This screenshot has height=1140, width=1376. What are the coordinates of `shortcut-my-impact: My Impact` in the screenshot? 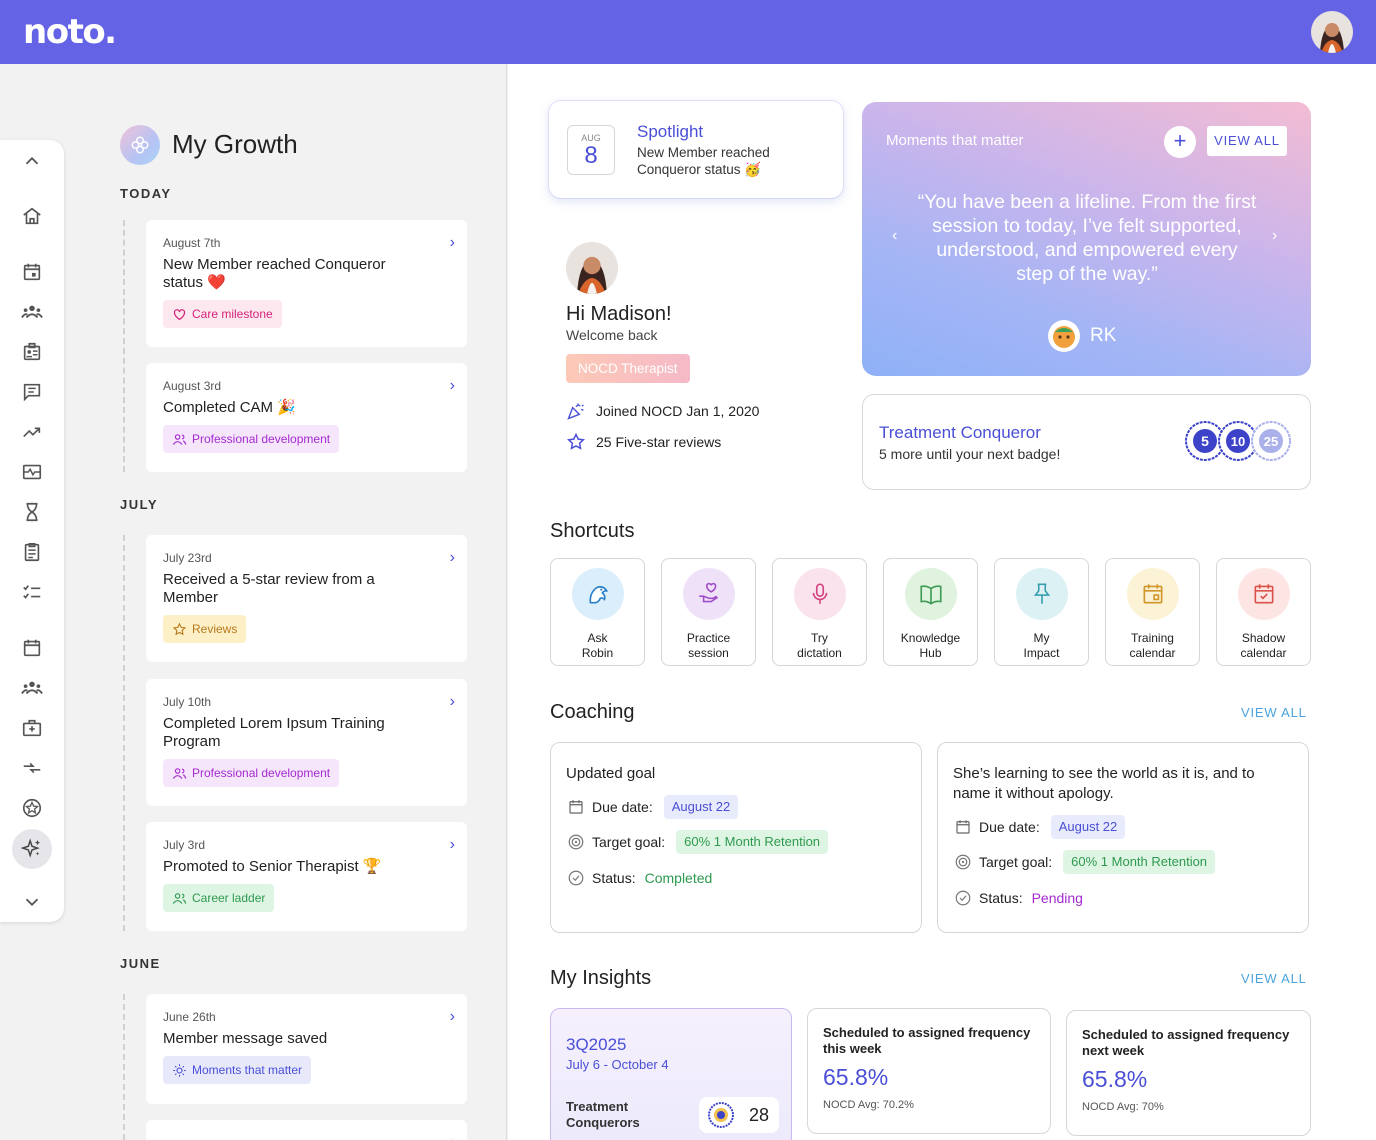 It's located at (1041, 612).